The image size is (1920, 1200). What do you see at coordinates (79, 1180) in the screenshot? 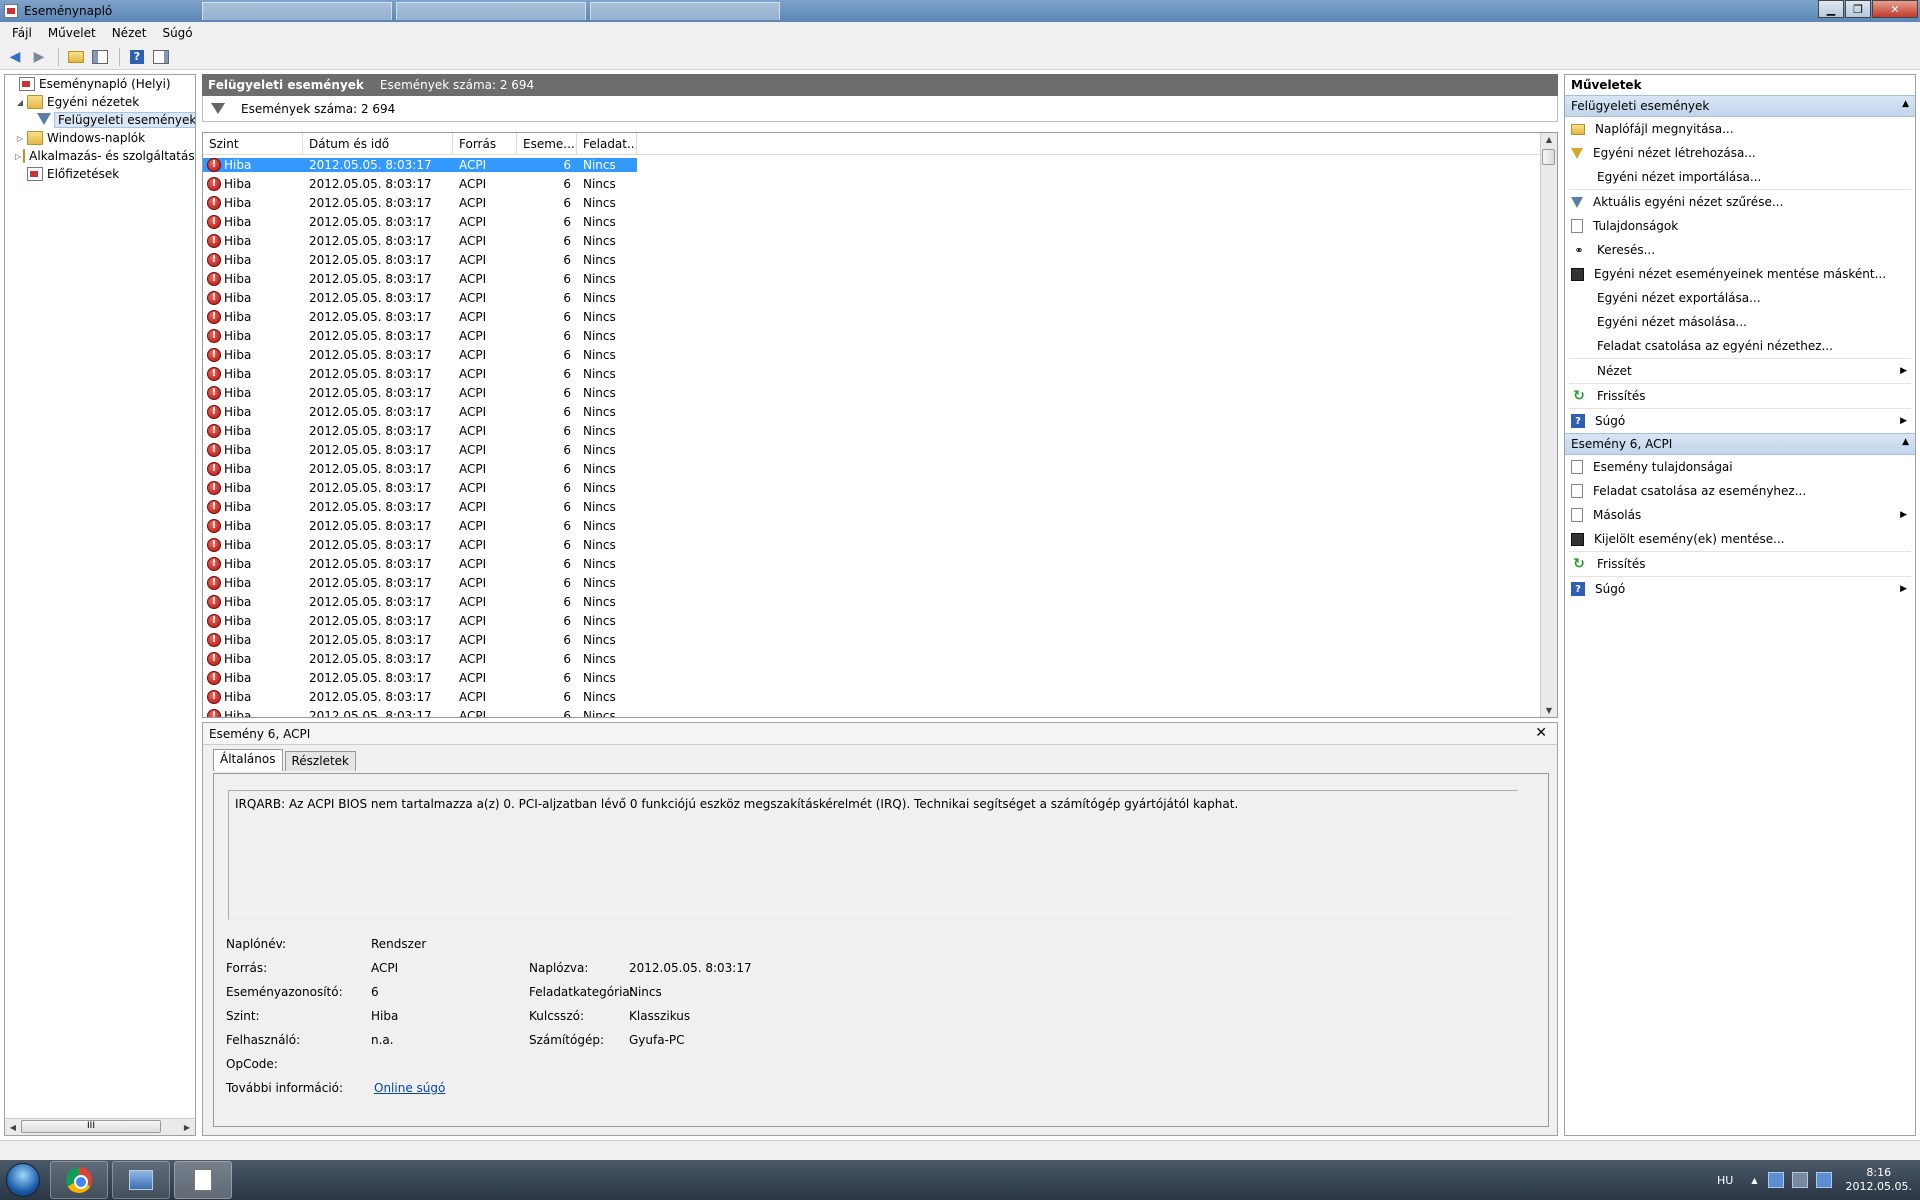
I see `taskbar-chrome` at bounding box center [79, 1180].